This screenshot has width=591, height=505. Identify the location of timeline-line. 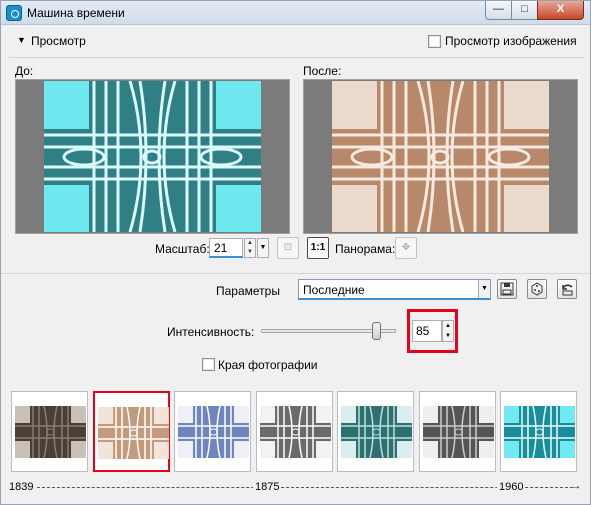
(305, 487).